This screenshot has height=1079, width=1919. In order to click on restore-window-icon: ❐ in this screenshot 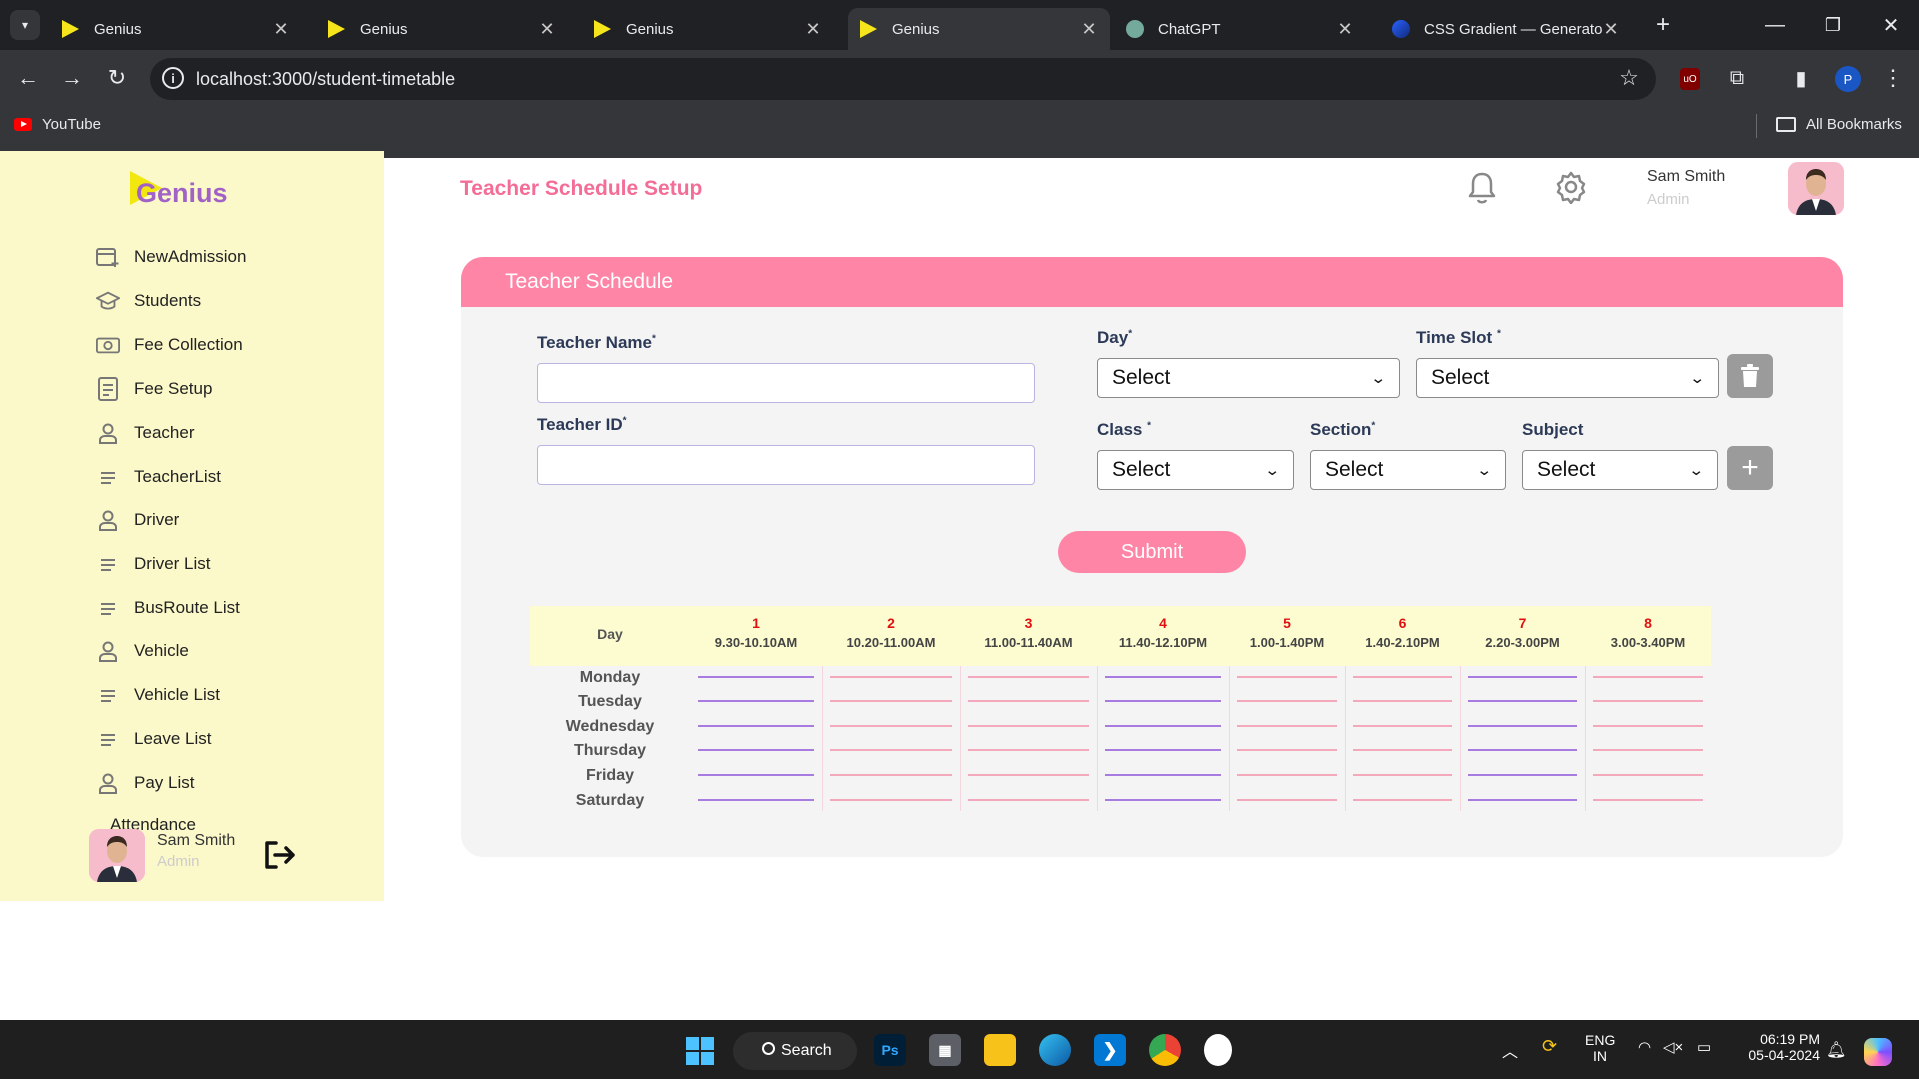, I will do `click(1833, 25)`.